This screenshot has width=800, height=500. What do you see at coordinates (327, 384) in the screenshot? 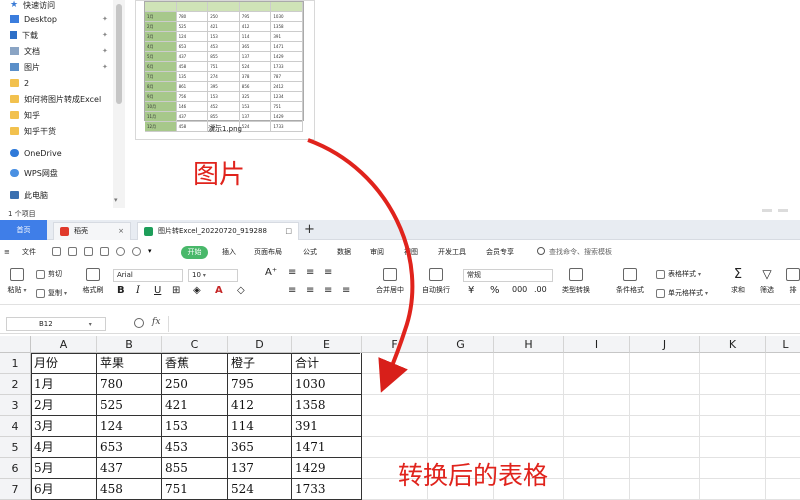
I see `table-cell: 1030` at bounding box center [327, 384].